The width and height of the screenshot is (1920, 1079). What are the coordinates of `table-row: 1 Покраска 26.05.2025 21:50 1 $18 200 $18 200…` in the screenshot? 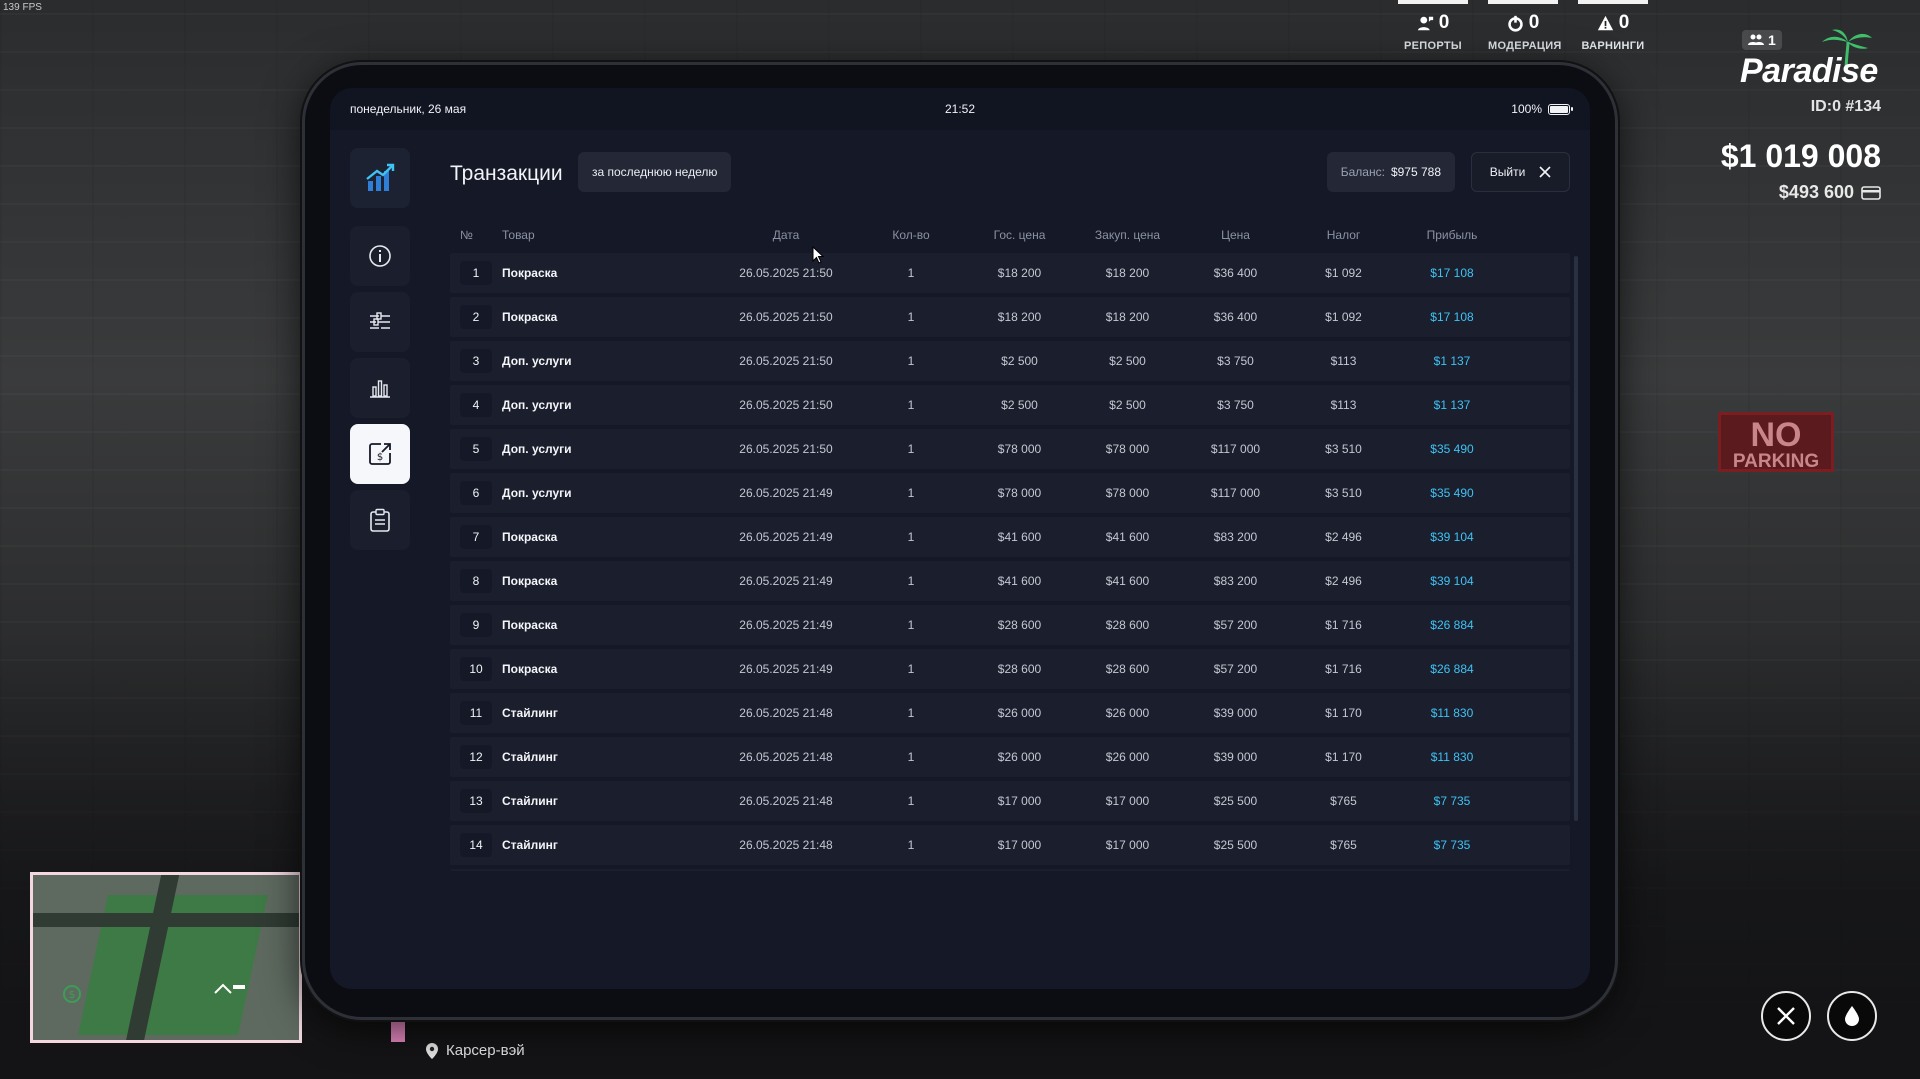 It's located at (1010, 273).